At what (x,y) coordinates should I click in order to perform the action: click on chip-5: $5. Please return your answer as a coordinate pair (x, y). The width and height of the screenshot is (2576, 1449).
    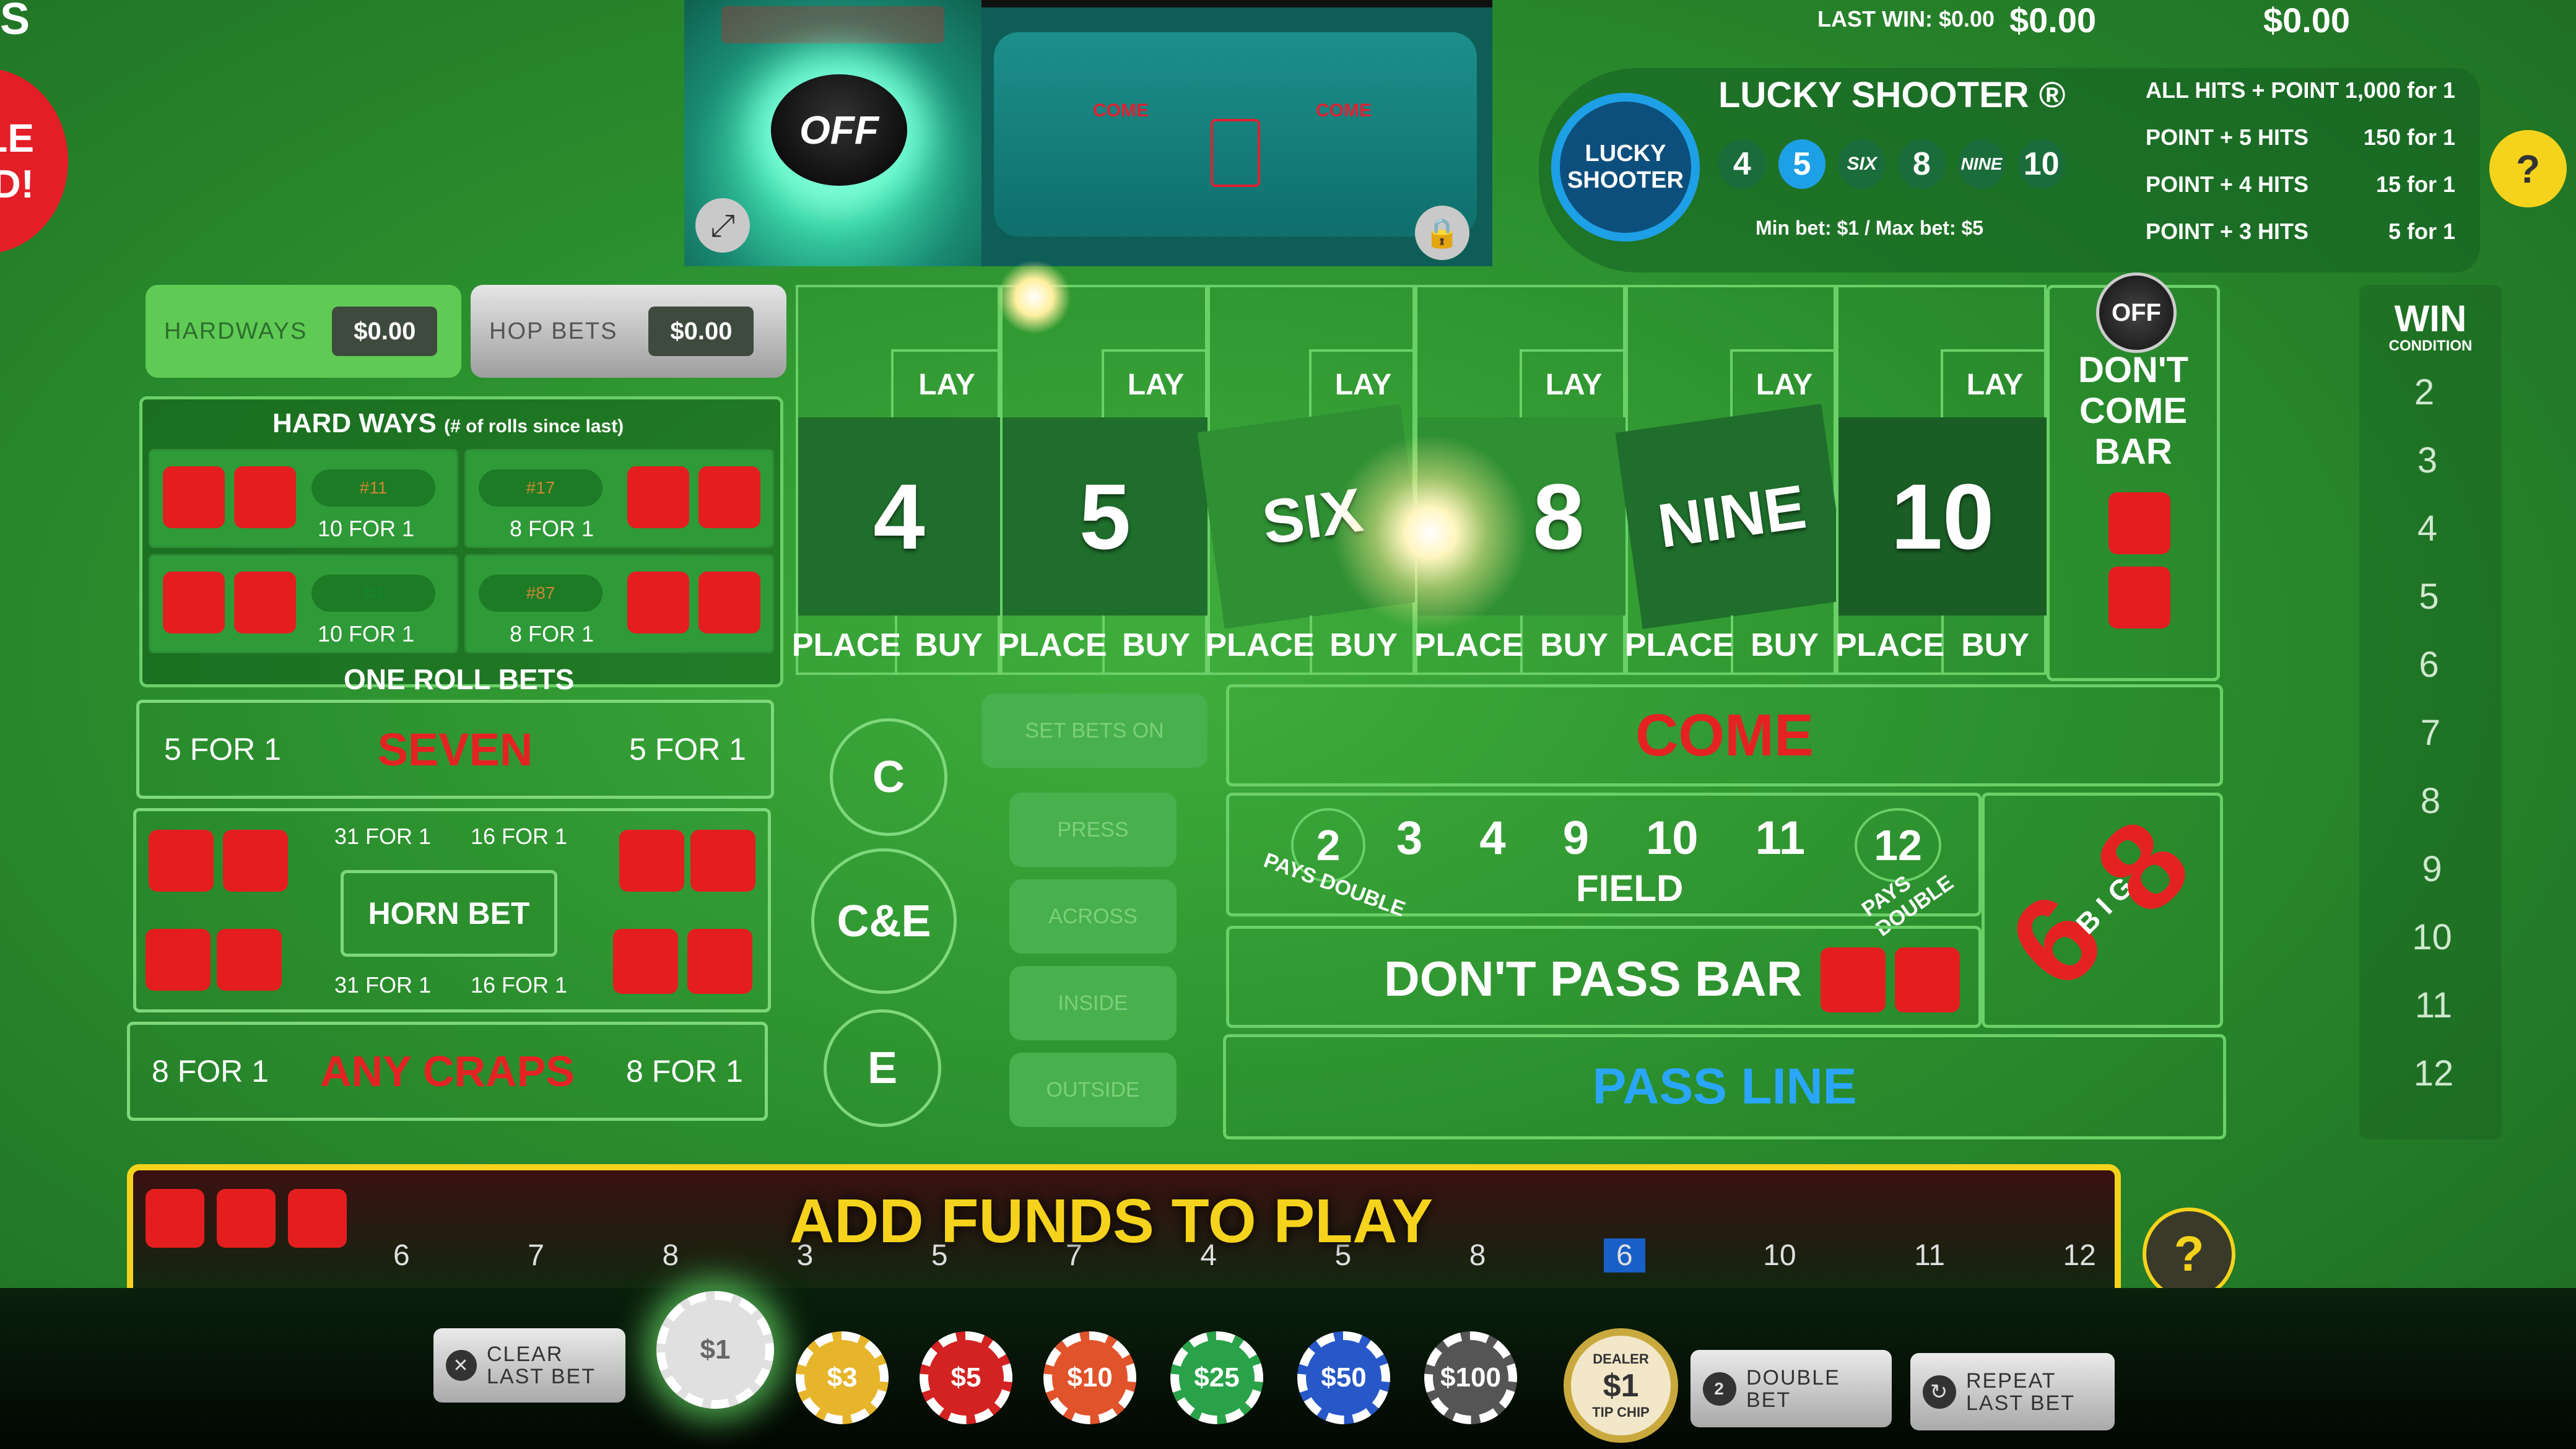
    Looking at the image, I should click on (966, 1378).